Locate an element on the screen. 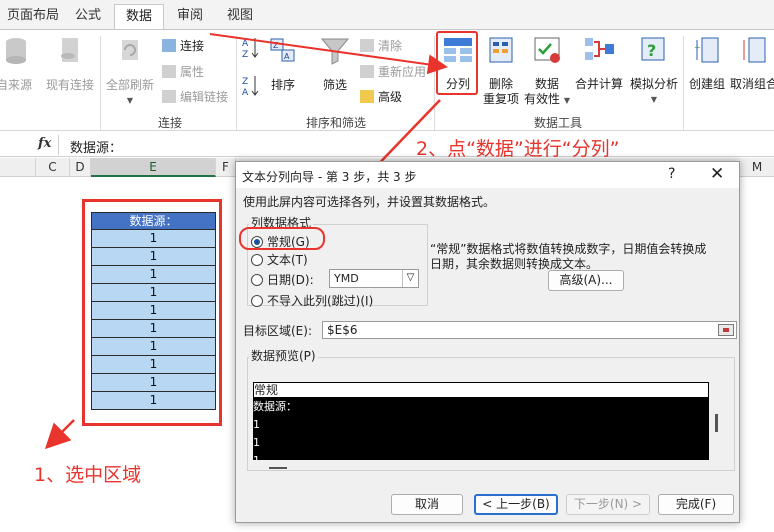  highlight-text-to-columns is located at coordinates (457, 63).